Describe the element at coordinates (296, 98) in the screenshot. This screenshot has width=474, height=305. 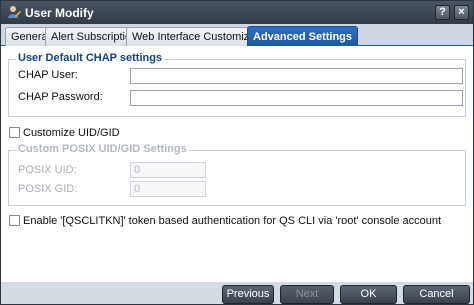
I see `chap-password-input` at that location.